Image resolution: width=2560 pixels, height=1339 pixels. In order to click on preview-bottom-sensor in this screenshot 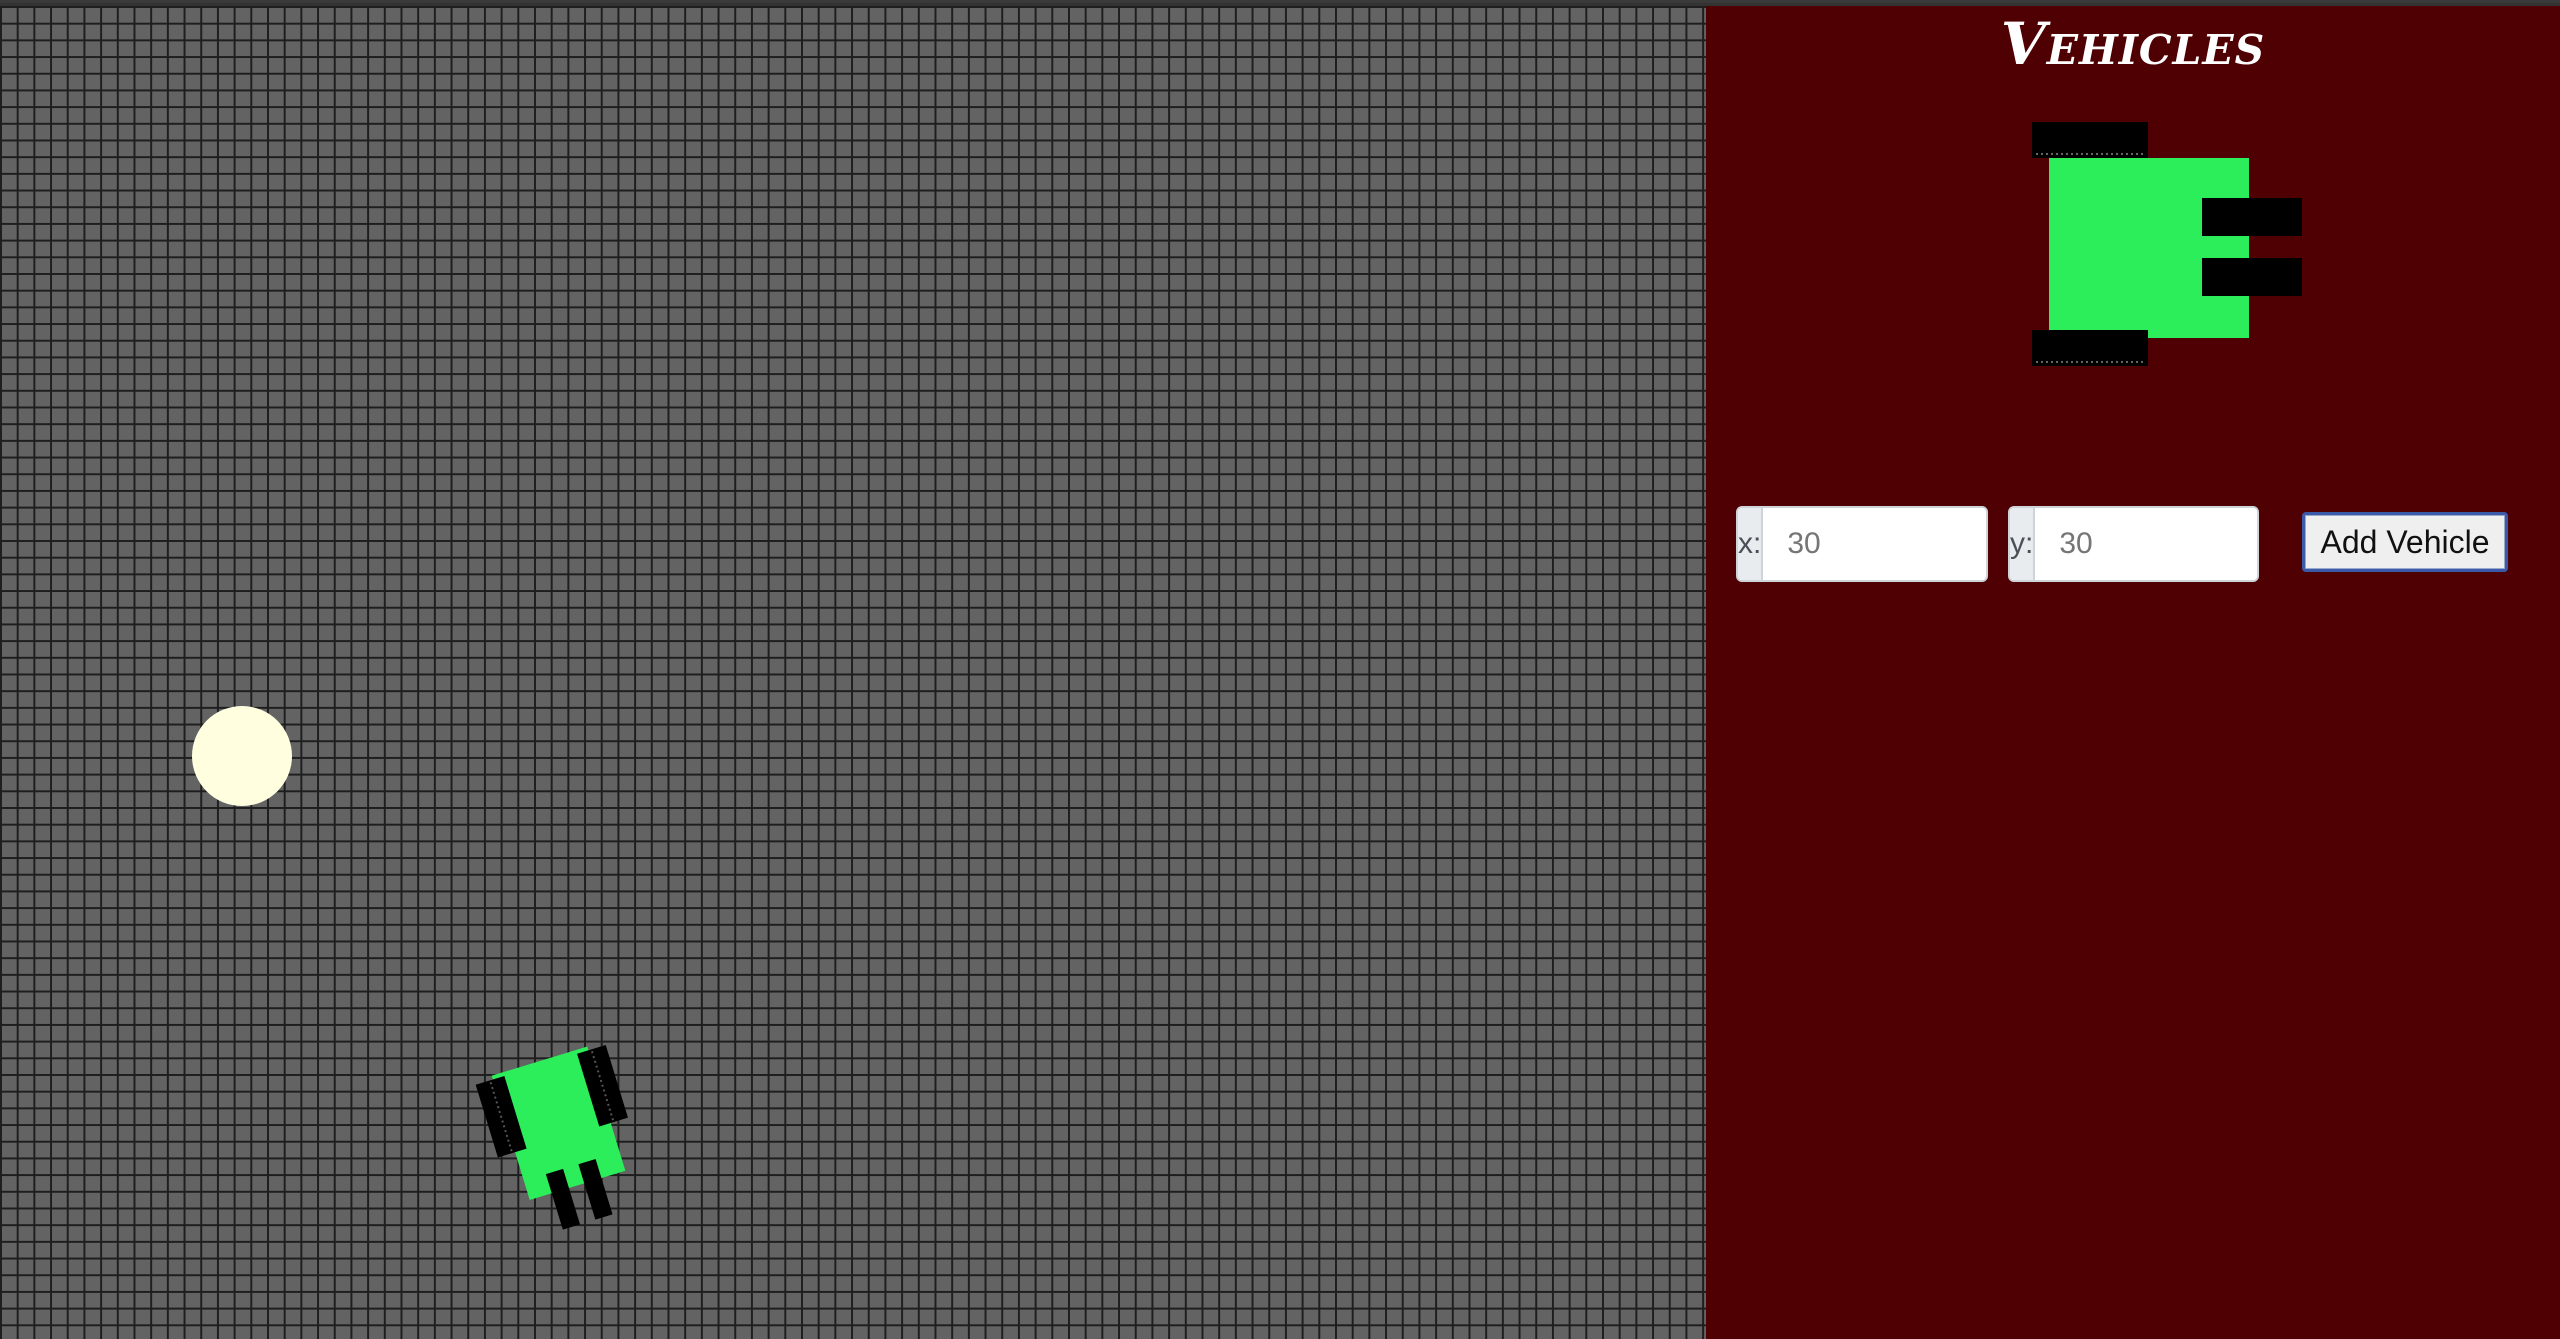, I will do `click(2252, 277)`.